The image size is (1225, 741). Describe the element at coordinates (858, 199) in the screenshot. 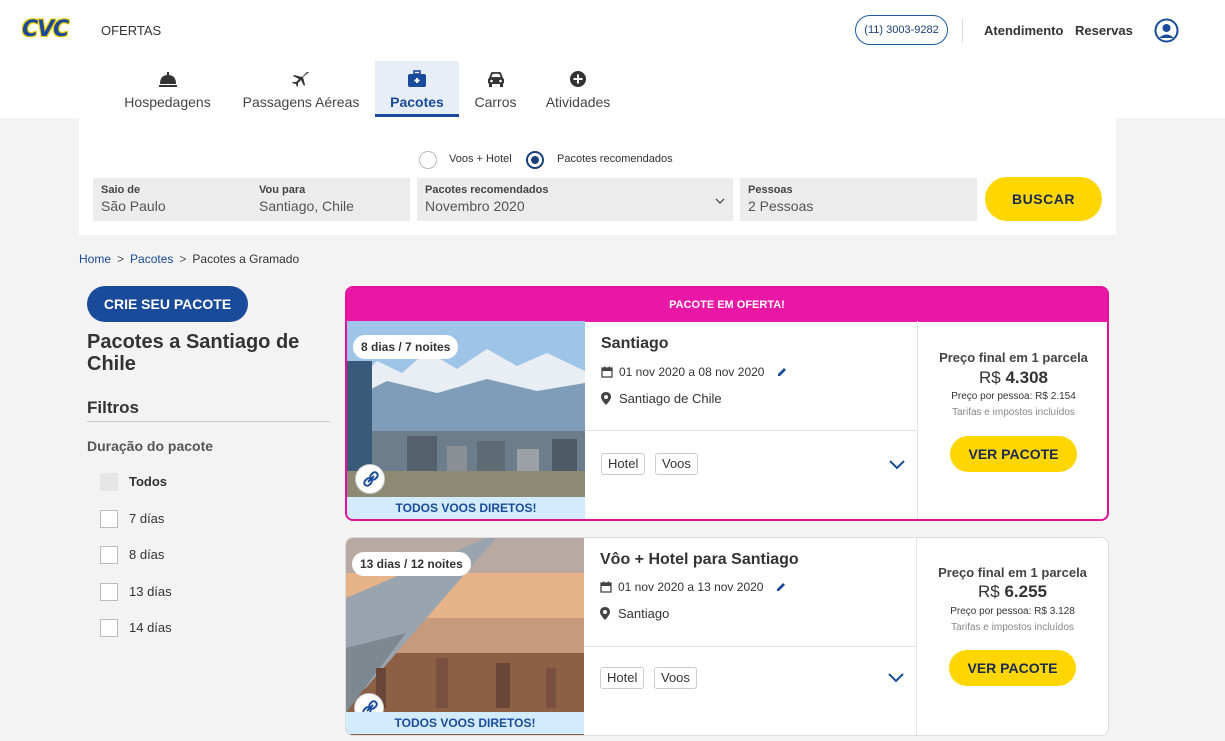

I see `people-field: Pessoas 2 Pessoas` at that location.